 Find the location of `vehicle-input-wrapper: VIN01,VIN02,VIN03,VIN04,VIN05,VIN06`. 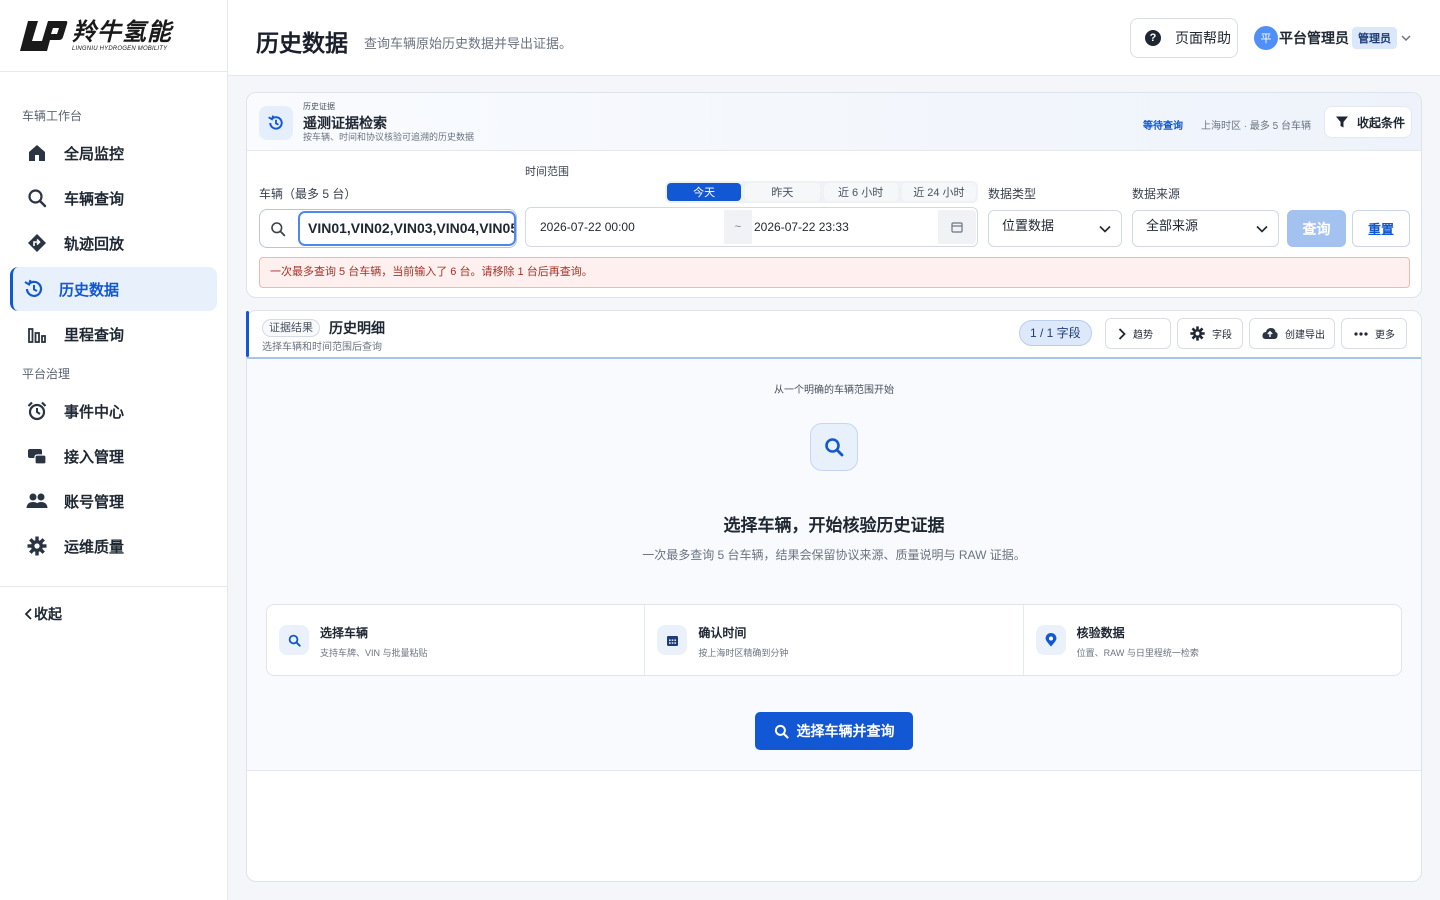

vehicle-input-wrapper: VIN01,VIN02,VIN03,VIN04,VIN05,VIN06 is located at coordinates (388, 228).